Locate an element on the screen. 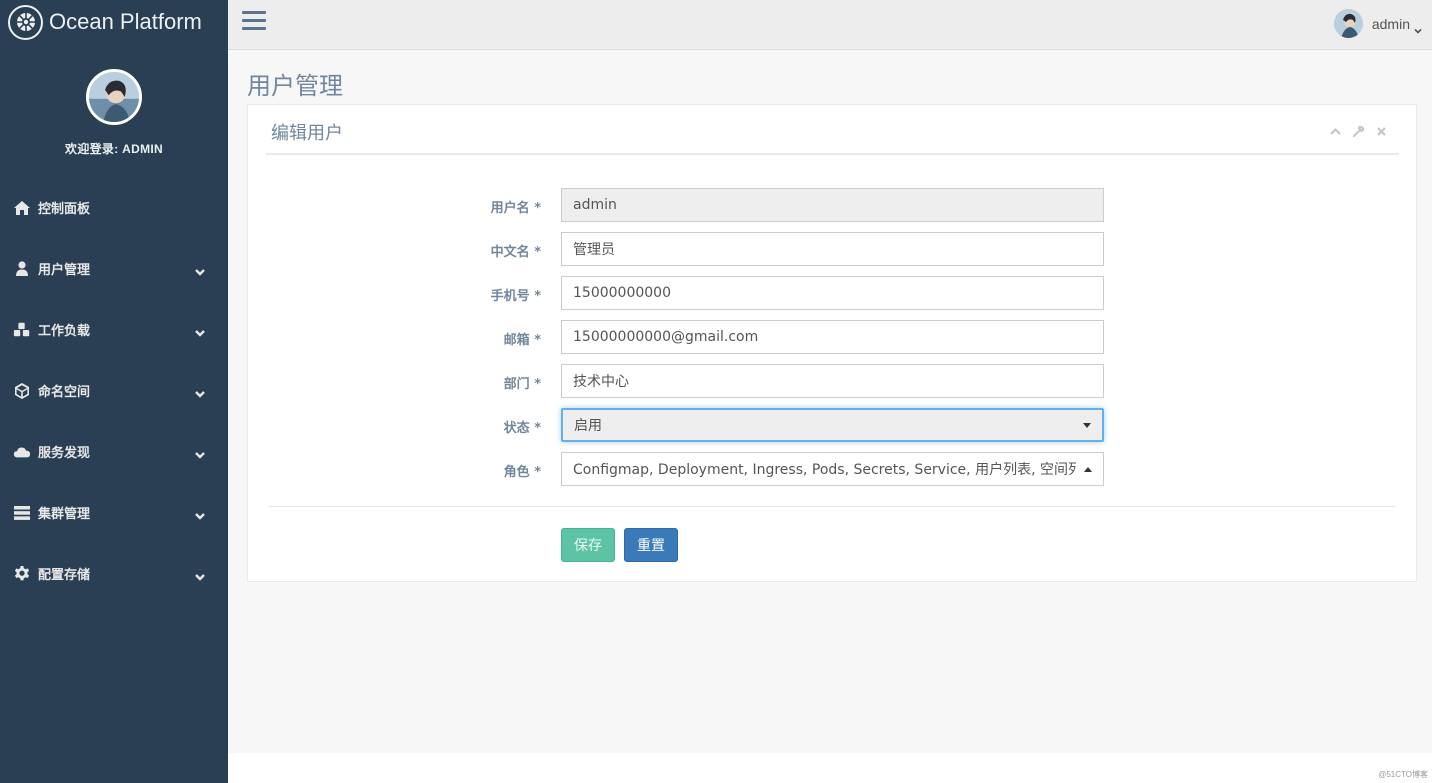 Image resolution: width=1432 pixels, height=783 pixels. welcome-text: 欢迎登录: ADMIN is located at coordinates (114, 149).